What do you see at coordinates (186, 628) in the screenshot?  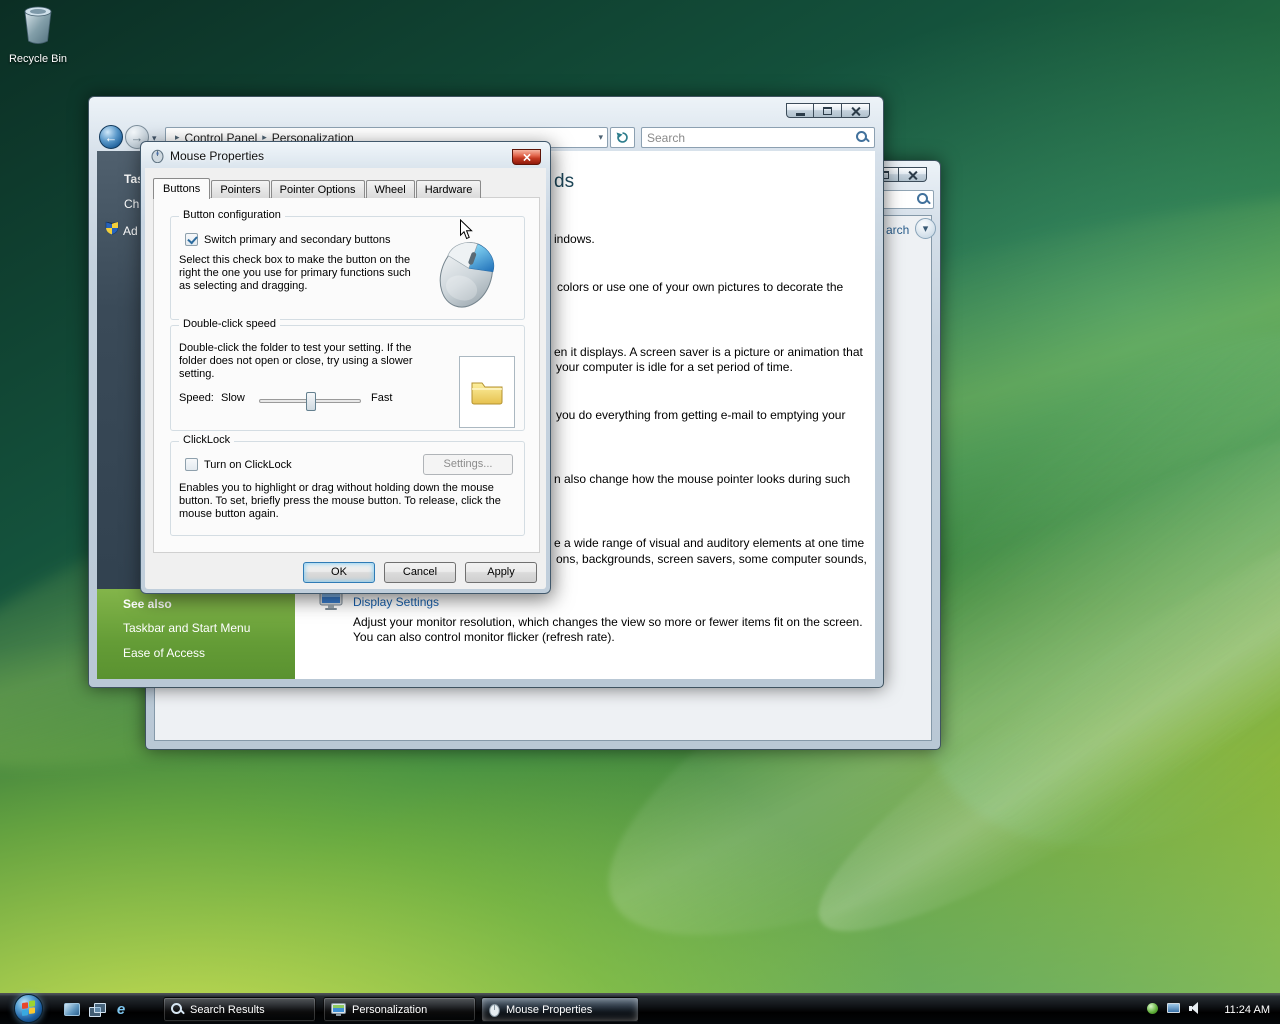 I see `sidebar-link-taskbar-start-menu: Taskbar and Start Menu` at bounding box center [186, 628].